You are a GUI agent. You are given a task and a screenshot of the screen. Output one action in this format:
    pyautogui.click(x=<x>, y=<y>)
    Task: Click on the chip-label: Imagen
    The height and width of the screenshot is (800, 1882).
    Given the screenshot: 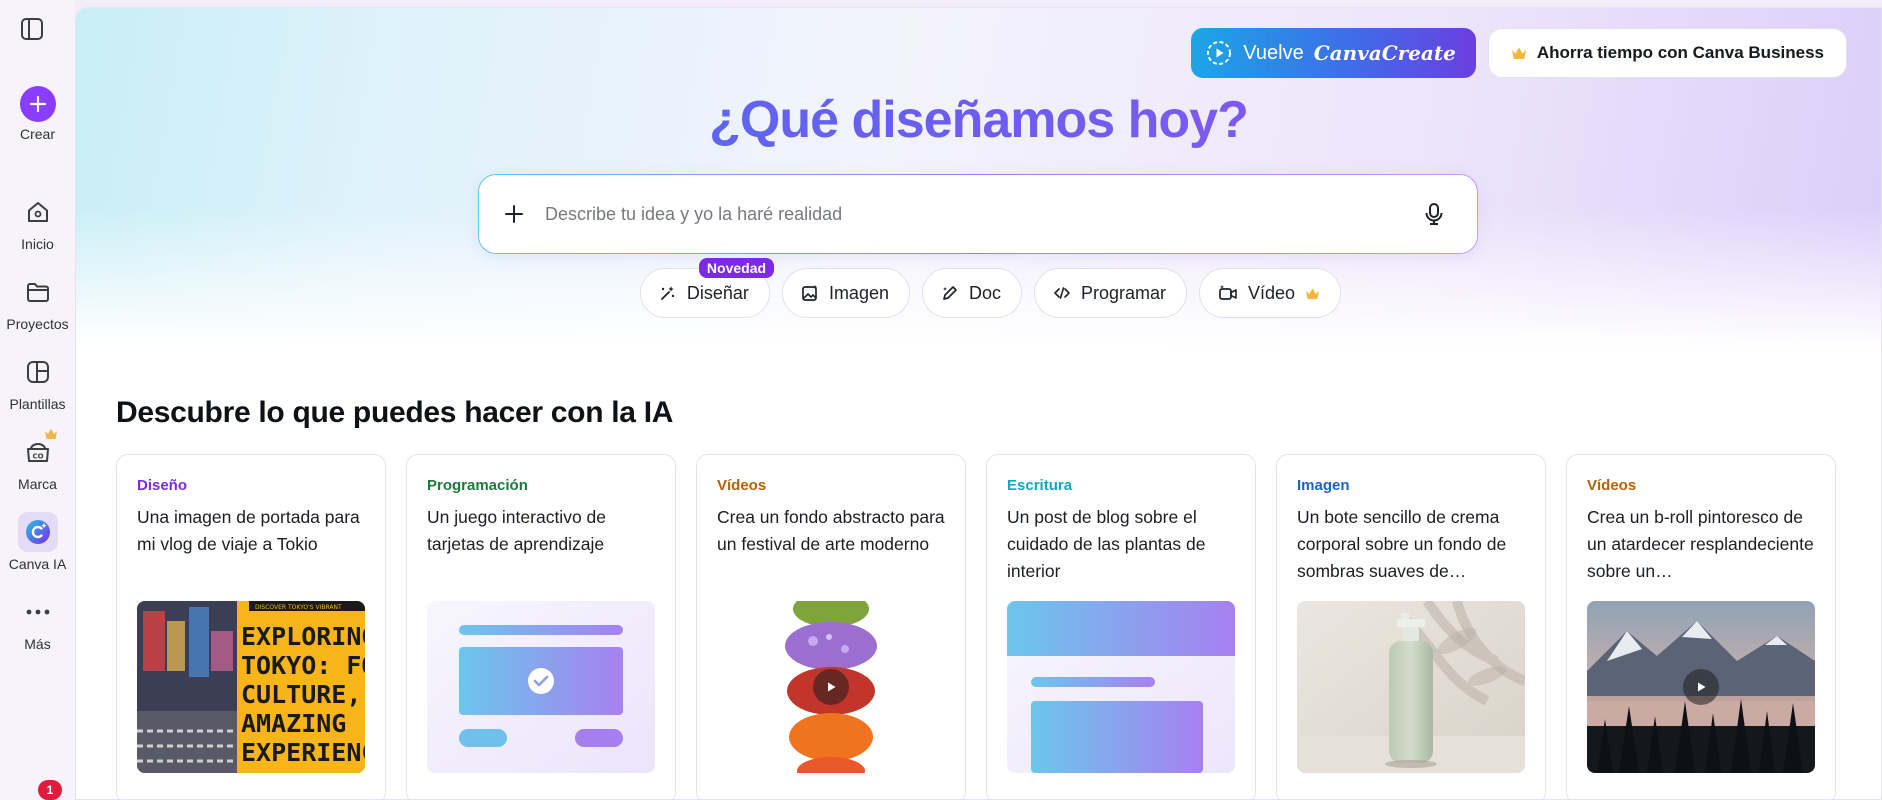 What is the action you would take?
    pyautogui.click(x=858, y=292)
    